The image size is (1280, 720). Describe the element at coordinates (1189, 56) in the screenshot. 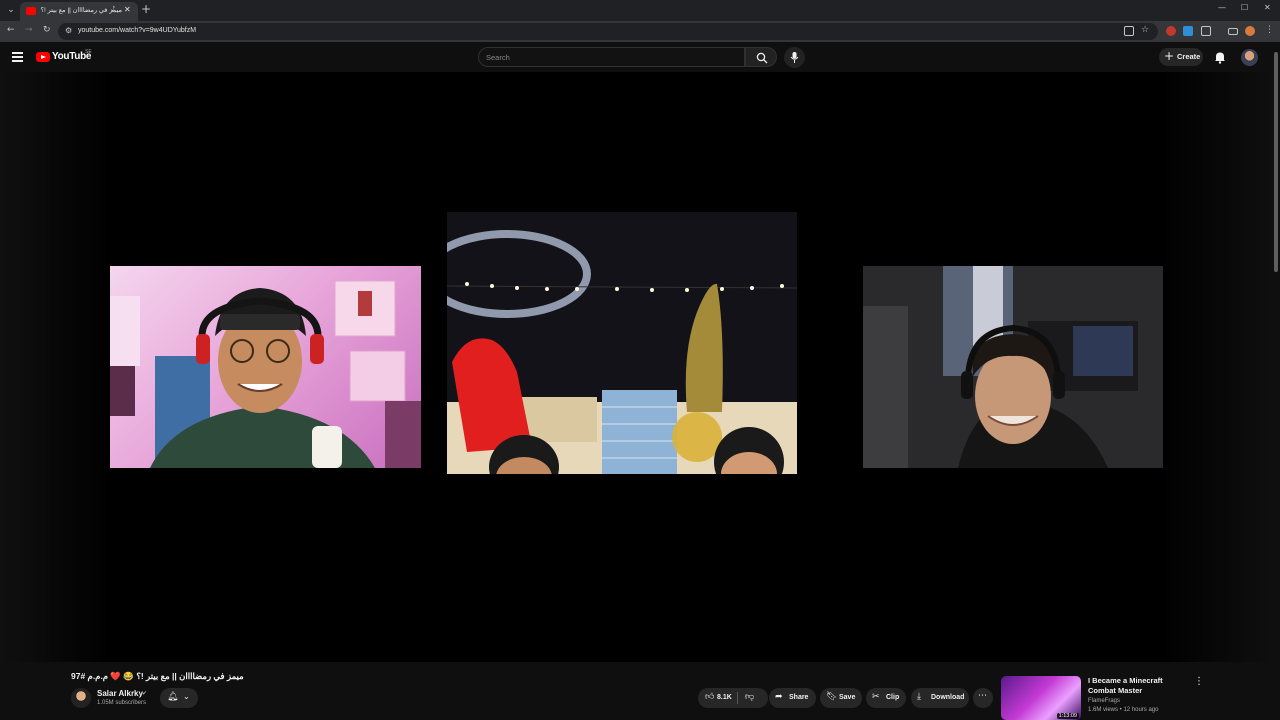

I see `create-label: Create` at that location.